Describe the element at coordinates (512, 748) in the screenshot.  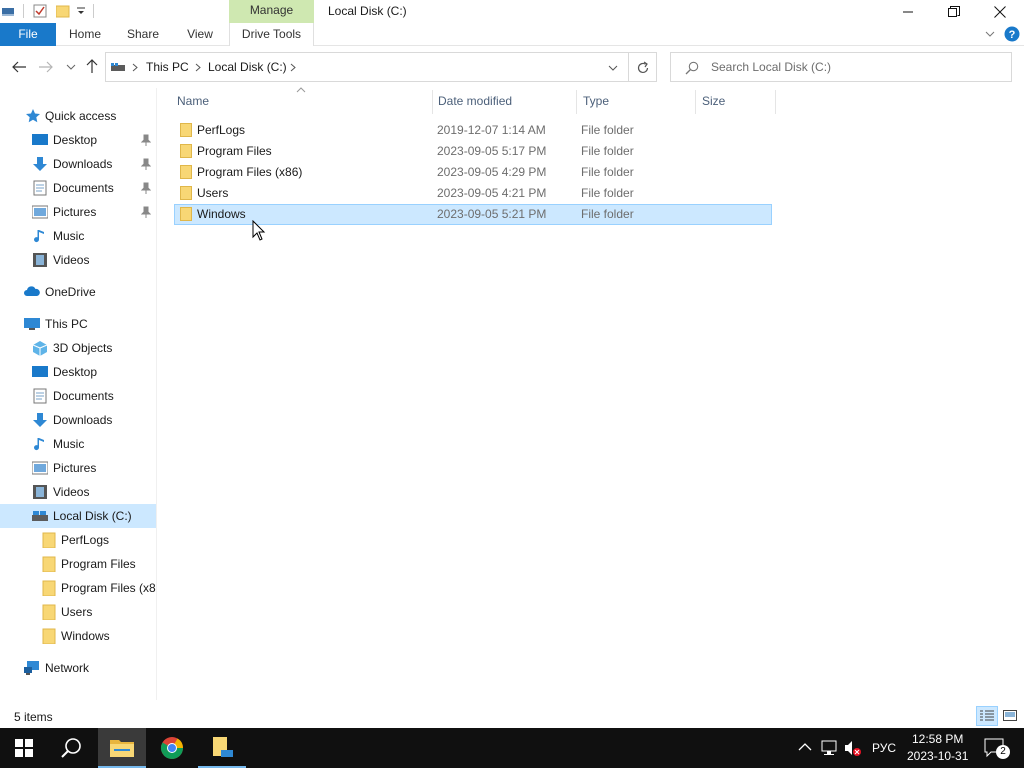
I see `taskbar: РУС 12:58 PM 2023-10-31 2` at that location.